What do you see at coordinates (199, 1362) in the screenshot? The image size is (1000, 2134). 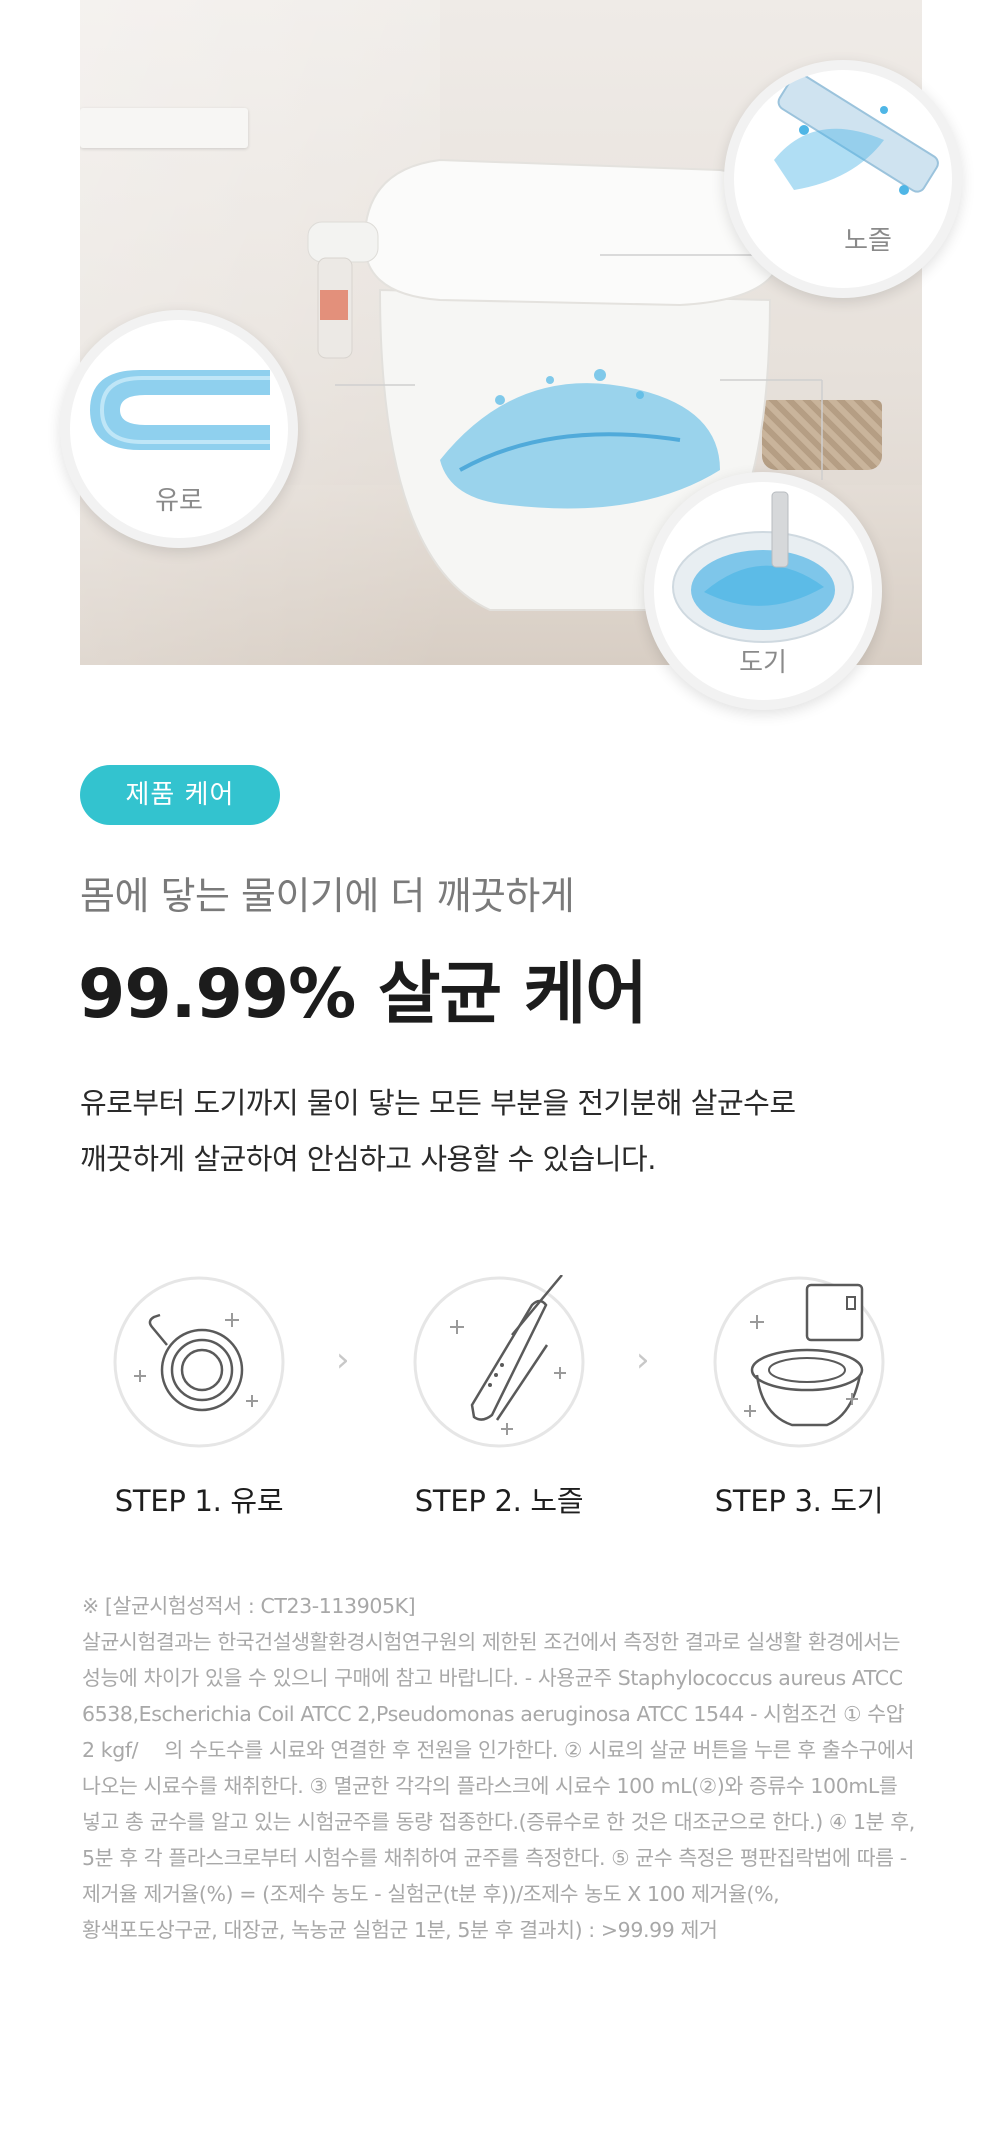 I see `pipe-coil-icon` at bounding box center [199, 1362].